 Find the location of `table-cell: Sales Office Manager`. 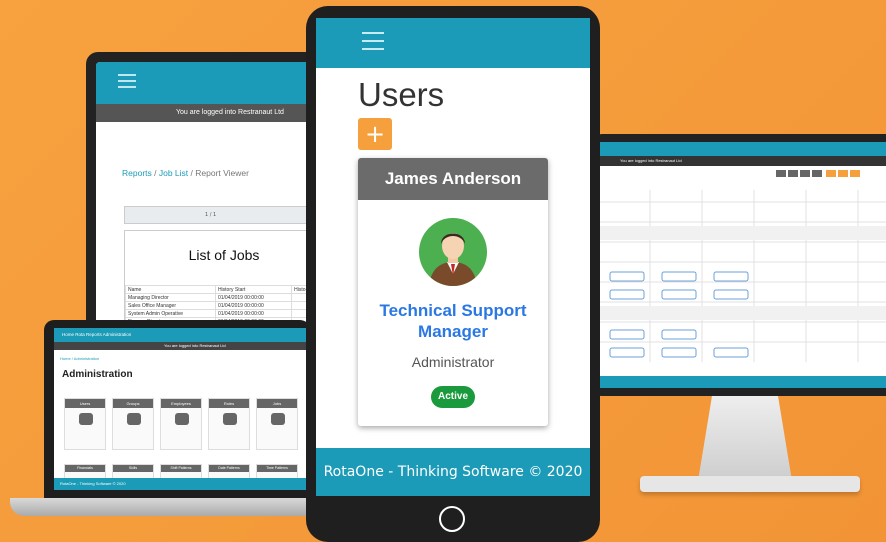

table-cell: Sales Office Manager is located at coordinates (170, 305).